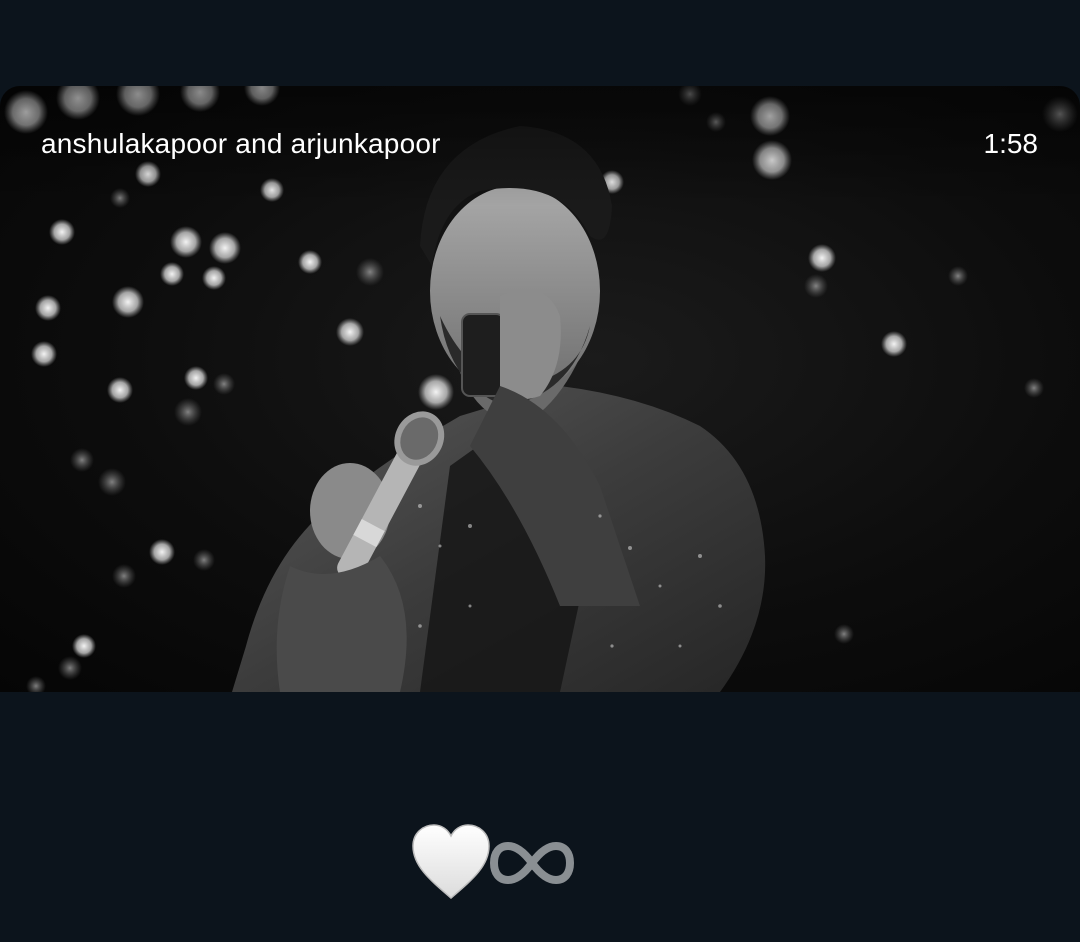 The image size is (1080, 942). What do you see at coordinates (241, 144) in the screenshot?
I see `story-caption: anshulakapoor and arjunkapoor` at bounding box center [241, 144].